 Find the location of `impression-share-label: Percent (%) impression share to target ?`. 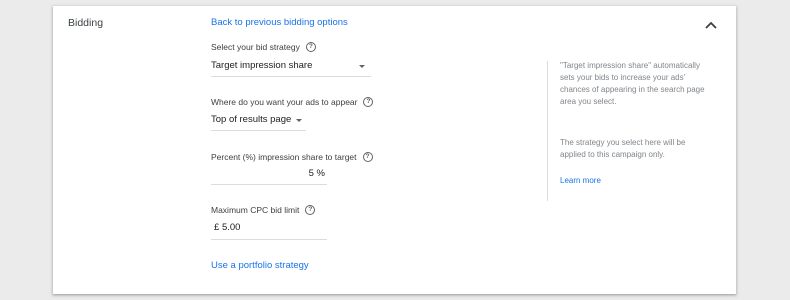

impression-share-label: Percent (%) impression share to target ? is located at coordinates (292, 157).